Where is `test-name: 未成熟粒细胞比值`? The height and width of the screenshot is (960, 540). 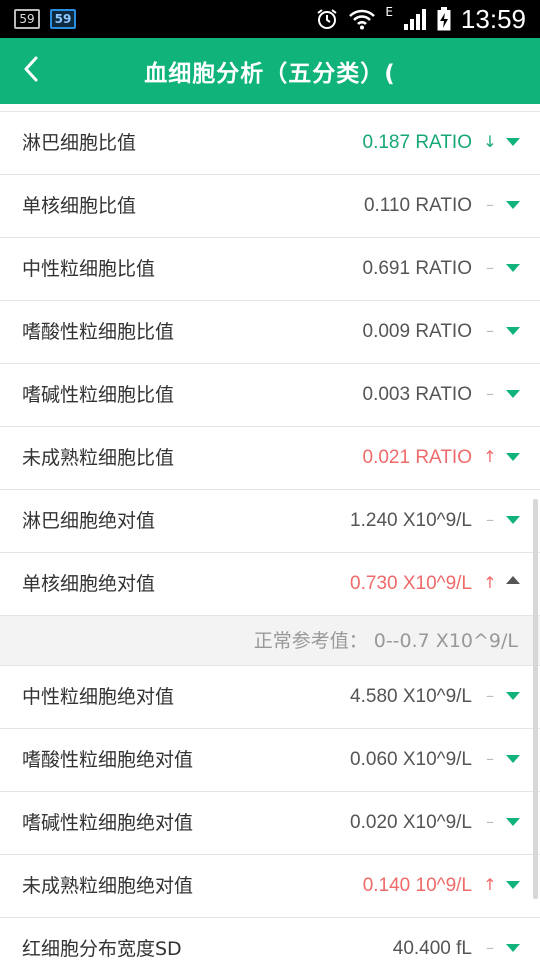 test-name: 未成熟粒细胞比值 is located at coordinates (98, 458).